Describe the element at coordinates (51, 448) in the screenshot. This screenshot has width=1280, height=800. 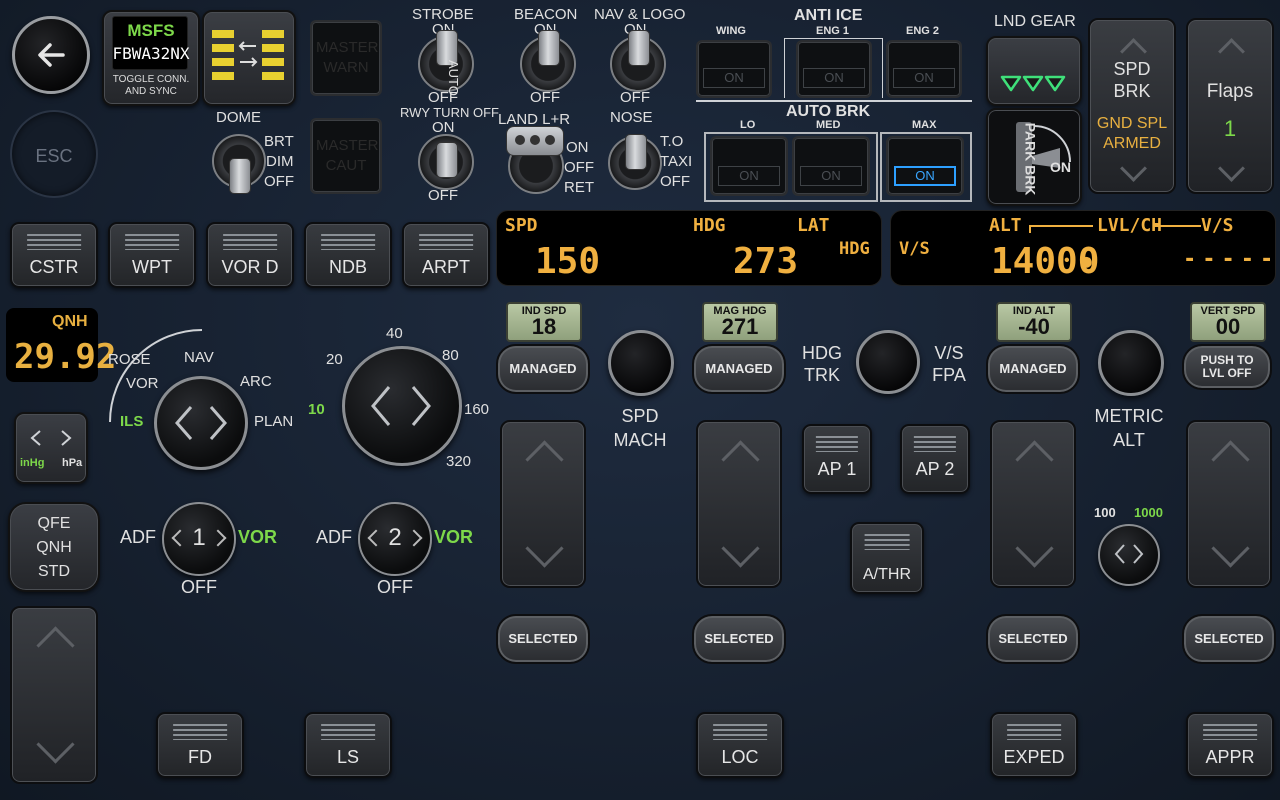
I see `baro-unit-selector: inHg hPa` at that location.